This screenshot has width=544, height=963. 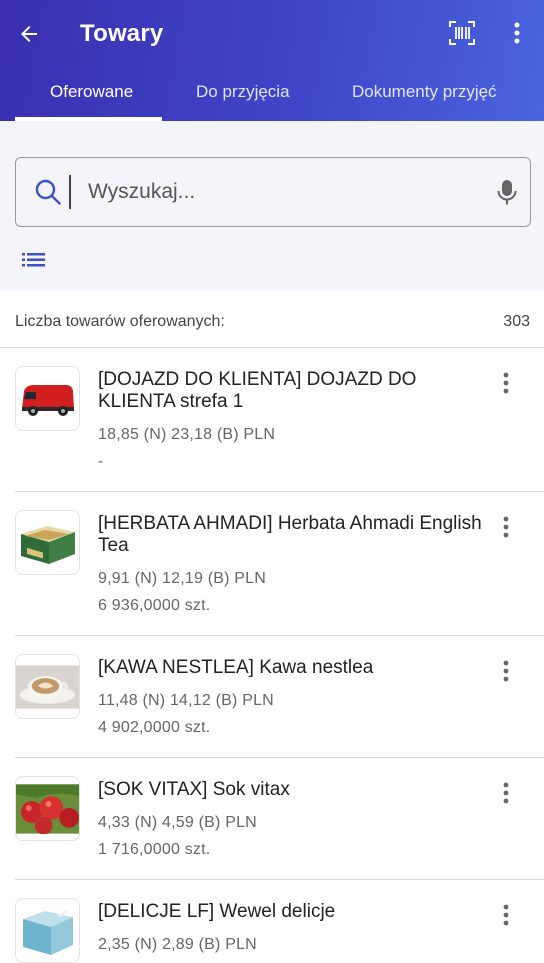 What do you see at coordinates (182, 578) in the screenshot?
I see `item-price: 9,91 (N) 12,19 (B) PLN` at bounding box center [182, 578].